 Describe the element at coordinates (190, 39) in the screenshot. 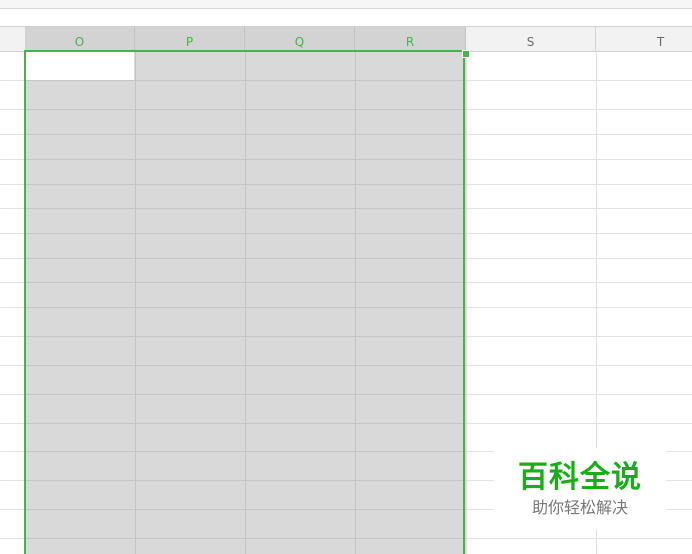

I see `column-header-p: P` at that location.